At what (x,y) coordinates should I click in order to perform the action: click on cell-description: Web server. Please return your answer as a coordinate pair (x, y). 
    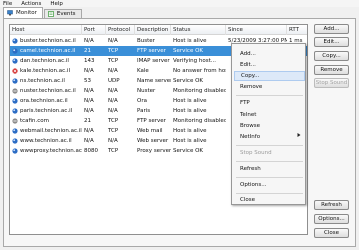
    Looking at the image, I should click on (153, 141).